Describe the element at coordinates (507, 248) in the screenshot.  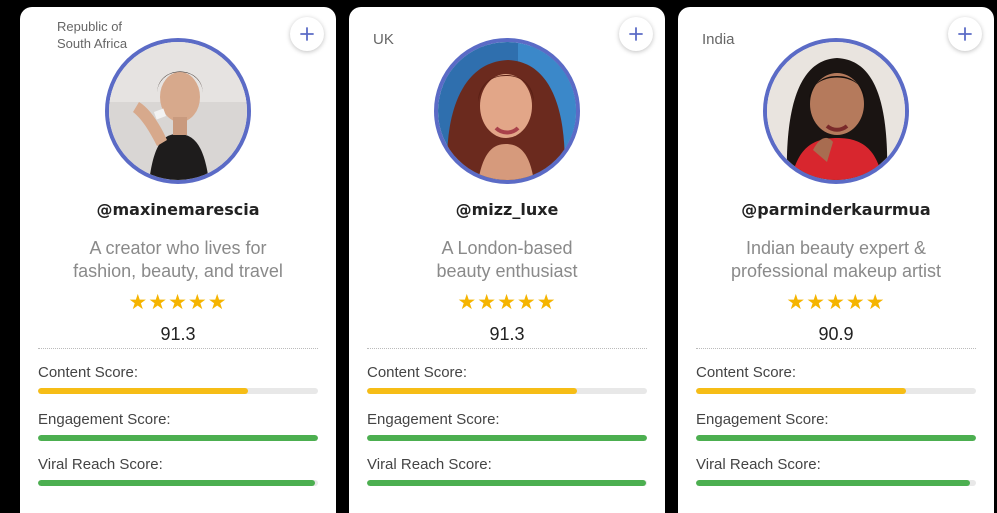
I see `bio-line: A London-based` at that location.